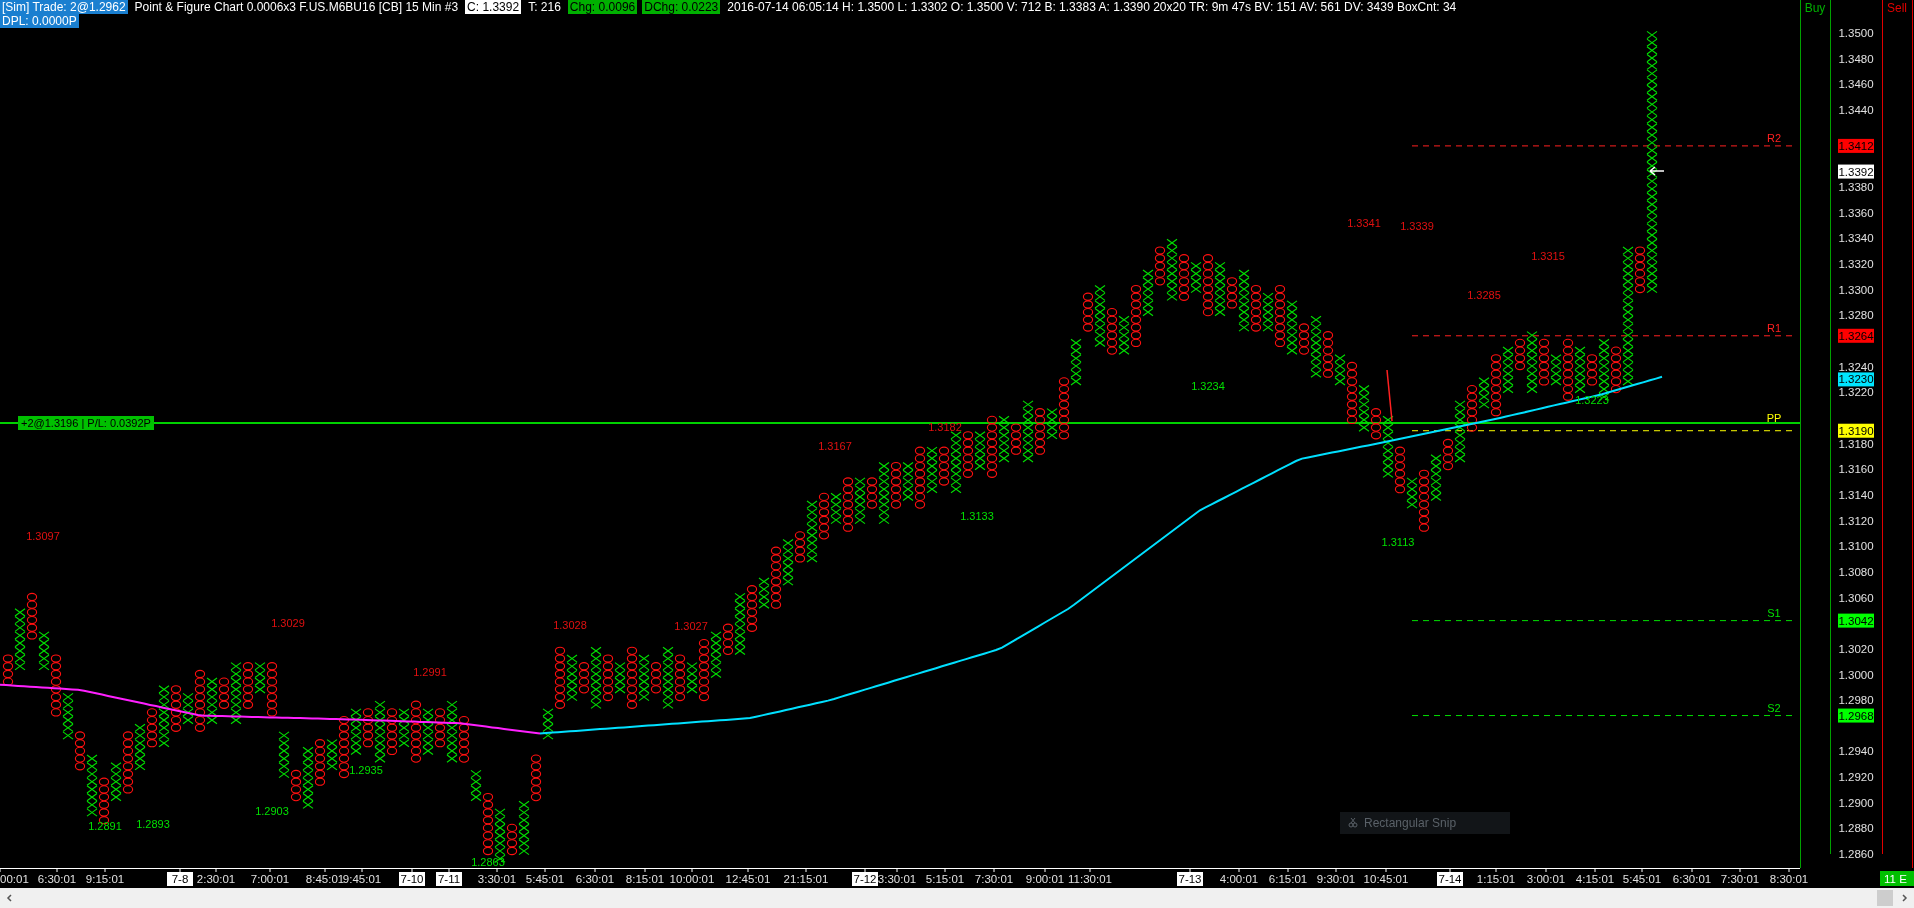 The image size is (1914, 908). I want to click on price-axis-label: 1.3060, so click(1856, 597).